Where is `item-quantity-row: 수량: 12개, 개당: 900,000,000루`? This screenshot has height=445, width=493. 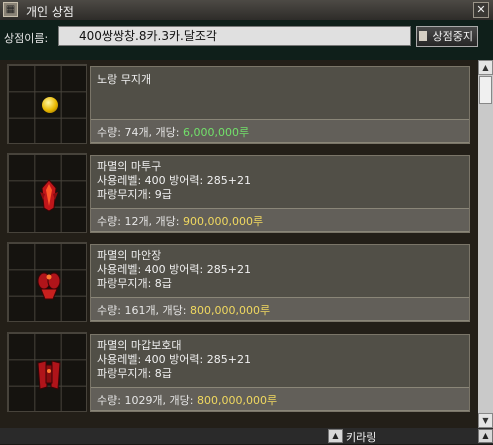
item-quantity-row: 수량: 12개, 개당: 900,000,000루 is located at coordinates (280, 220).